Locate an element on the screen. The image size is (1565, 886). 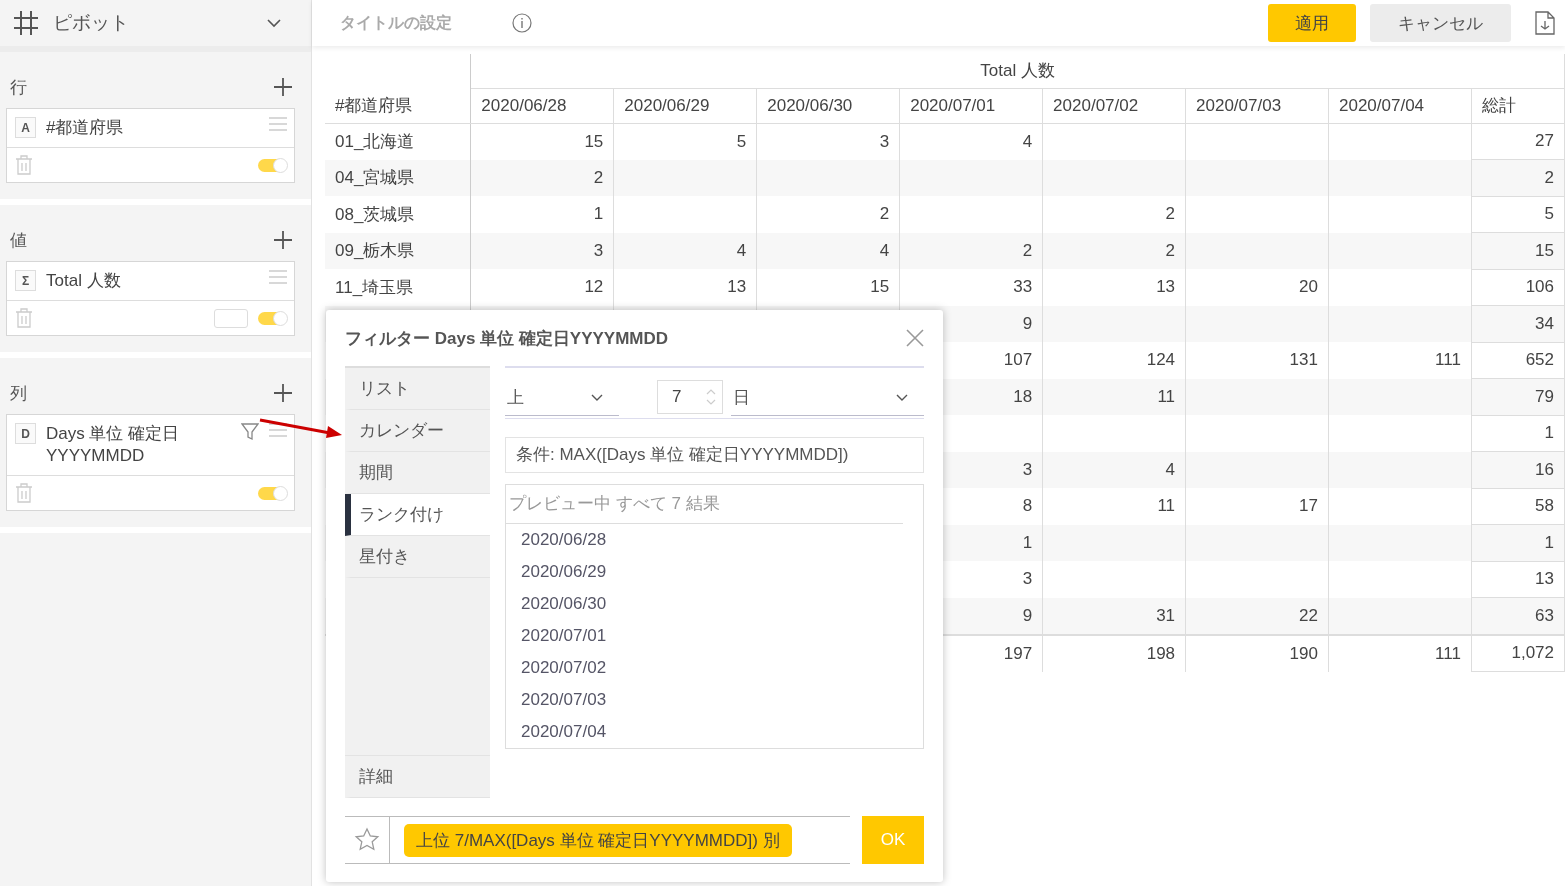
spinner-arrows-icon is located at coordinates (711, 397).